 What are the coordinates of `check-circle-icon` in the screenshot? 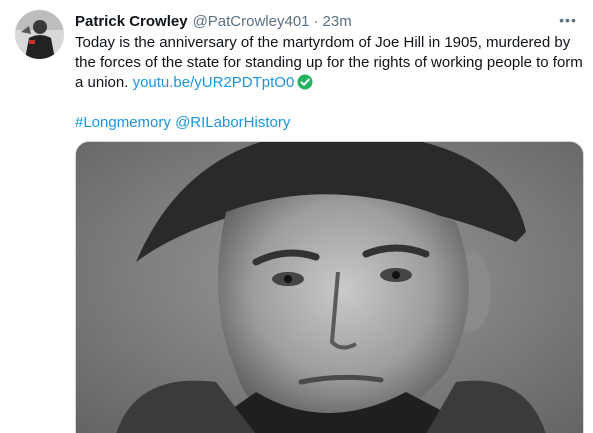 It's located at (305, 82).